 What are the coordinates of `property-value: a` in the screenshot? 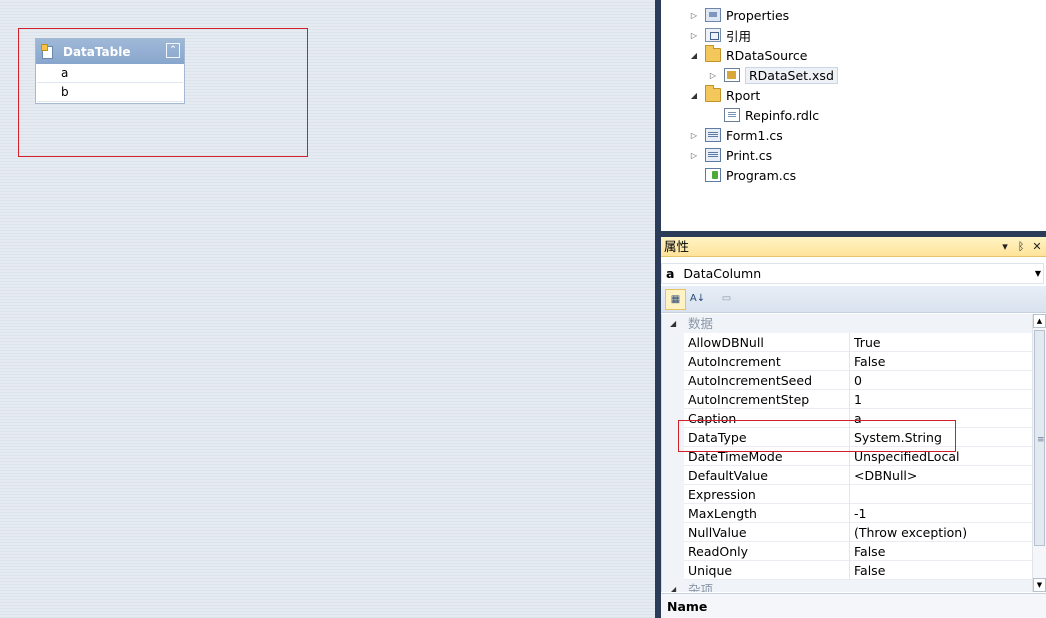 It's located at (942, 418).